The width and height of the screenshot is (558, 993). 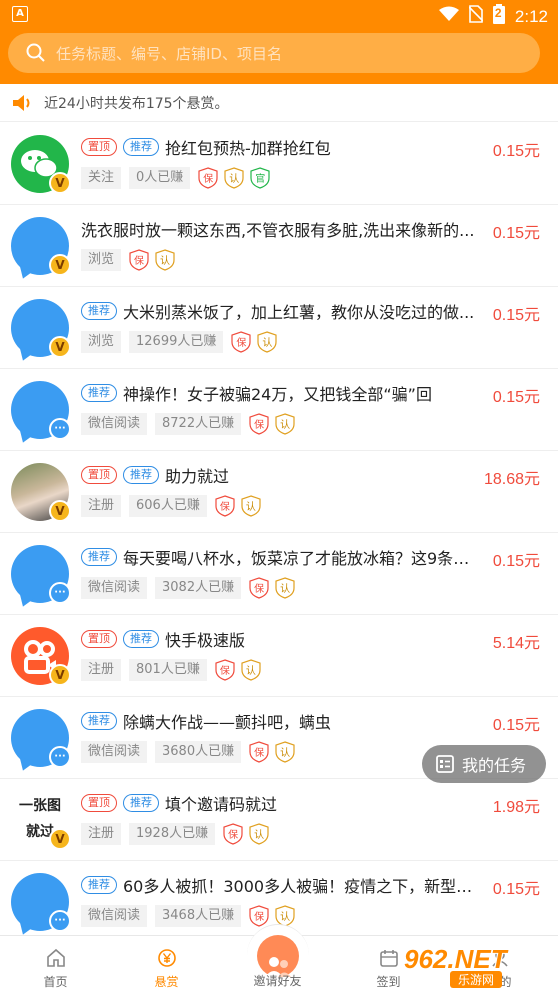 I want to click on clock: 2:12, so click(x=531, y=16).